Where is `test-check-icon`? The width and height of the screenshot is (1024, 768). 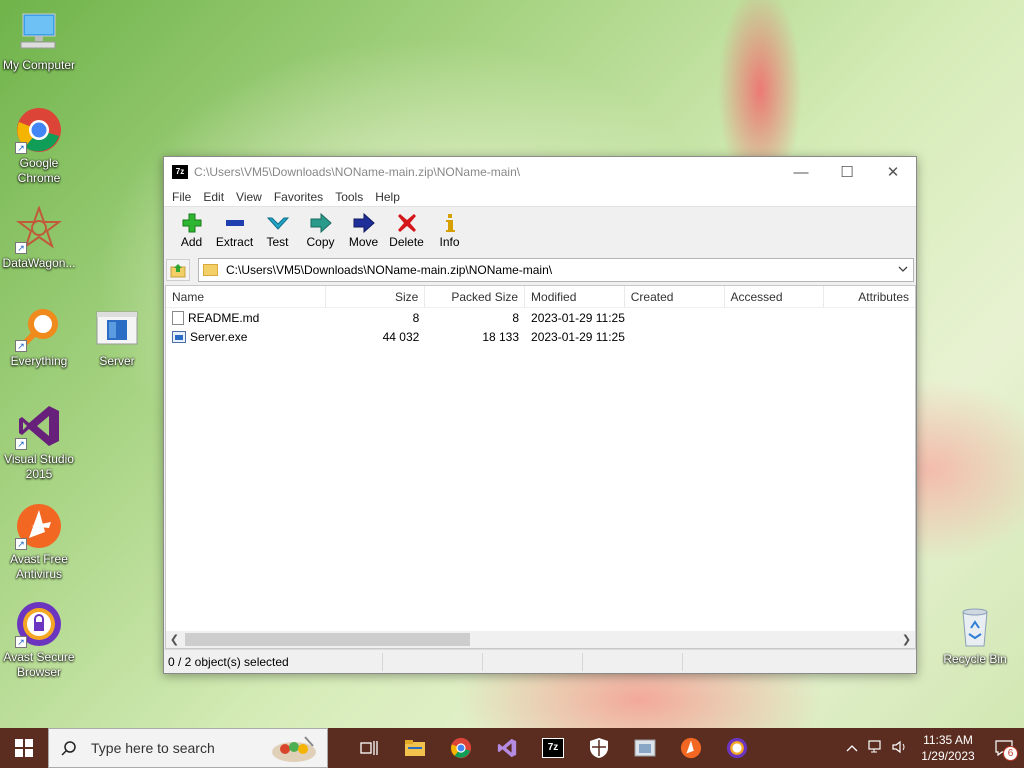 test-check-icon is located at coordinates (277, 223).